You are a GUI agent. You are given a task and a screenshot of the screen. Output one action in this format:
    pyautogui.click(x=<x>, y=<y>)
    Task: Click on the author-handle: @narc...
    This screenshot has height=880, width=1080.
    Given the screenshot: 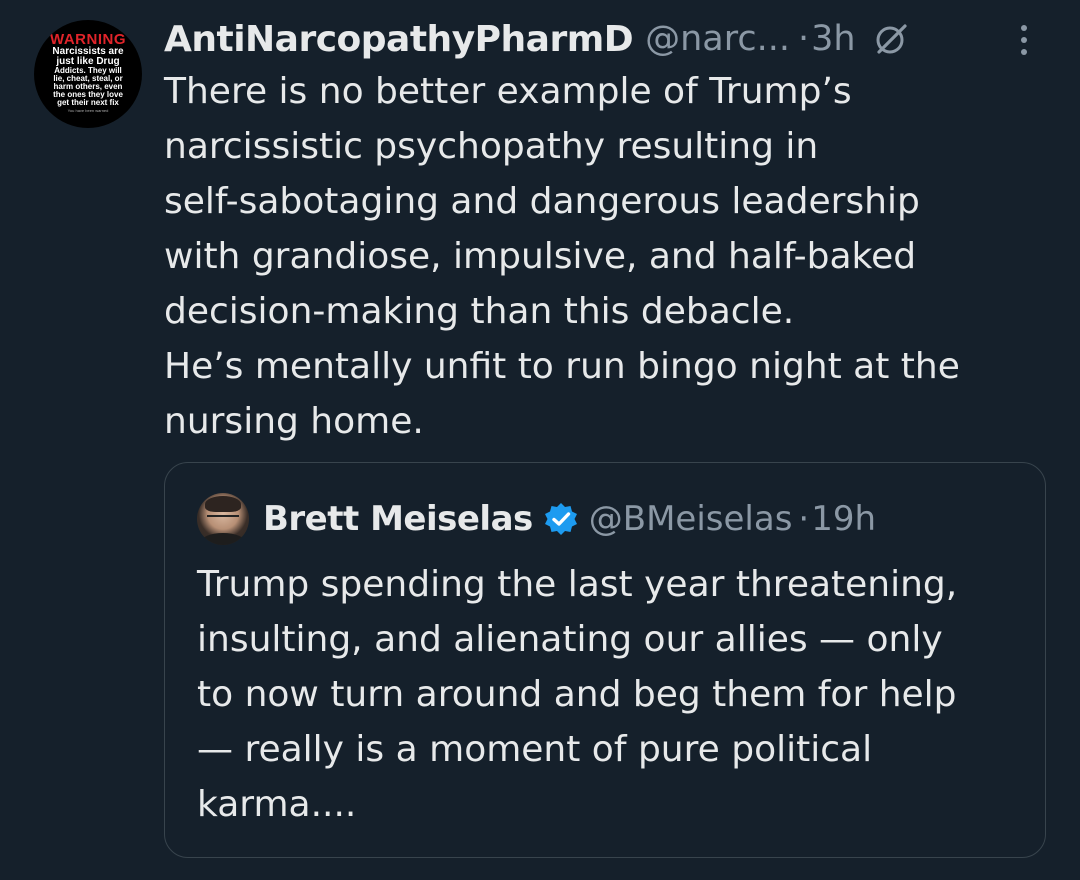 What is the action you would take?
    pyautogui.click(x=717, y=39)
    